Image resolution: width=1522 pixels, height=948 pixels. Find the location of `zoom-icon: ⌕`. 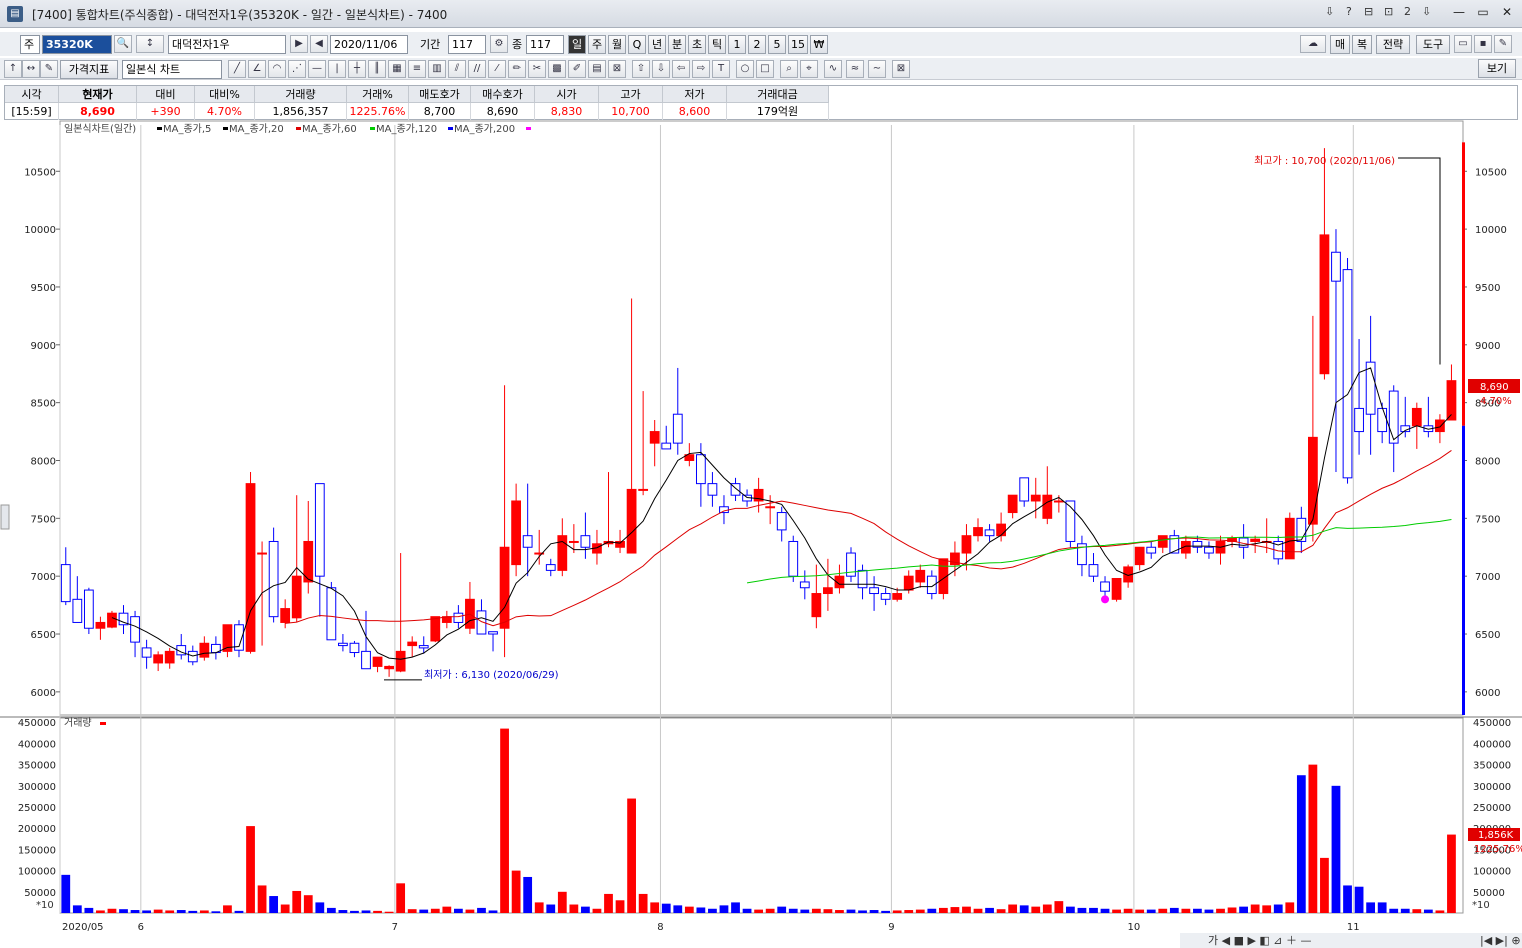

zoom-icon: ⌕ is located at coordinates (789, 69).